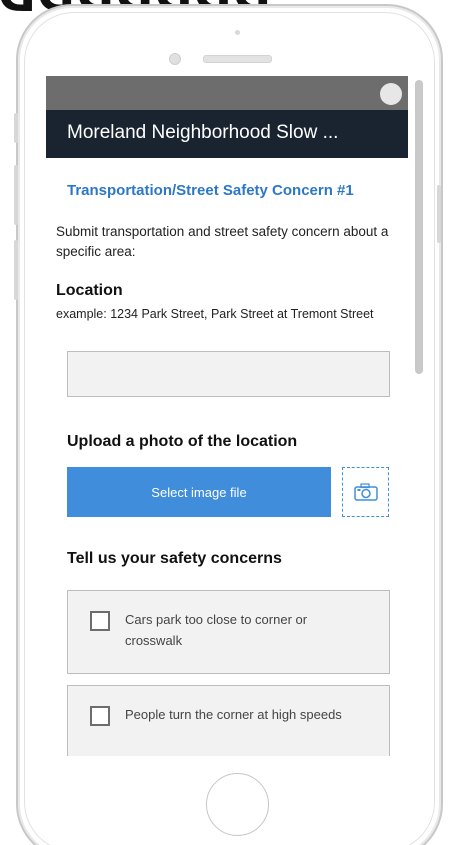 The height and width of the screenshot is (845, 467). Describe the element at coordinates (233, 714) in the screenshot. I see `concern-option-label: People turn the corner at high speeds` at that location.